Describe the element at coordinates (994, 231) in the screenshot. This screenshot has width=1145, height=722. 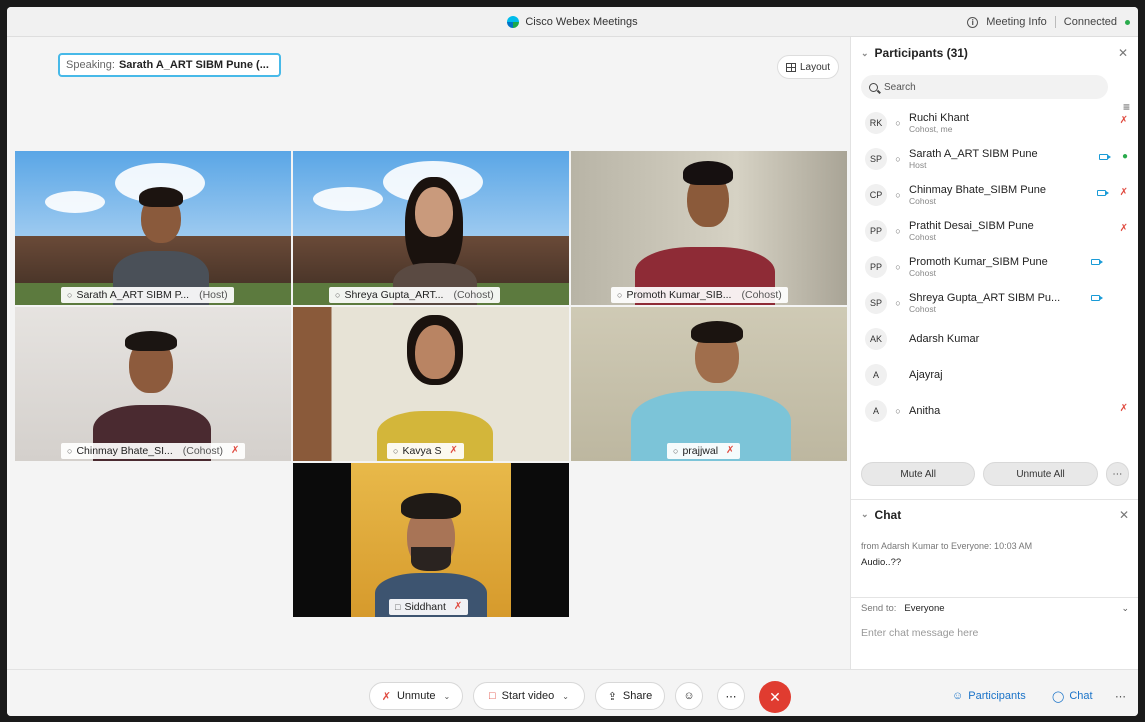
I see `participant-row: PP ○ Prathit Desai_SIBM Pune Cohost ✗` at that location.